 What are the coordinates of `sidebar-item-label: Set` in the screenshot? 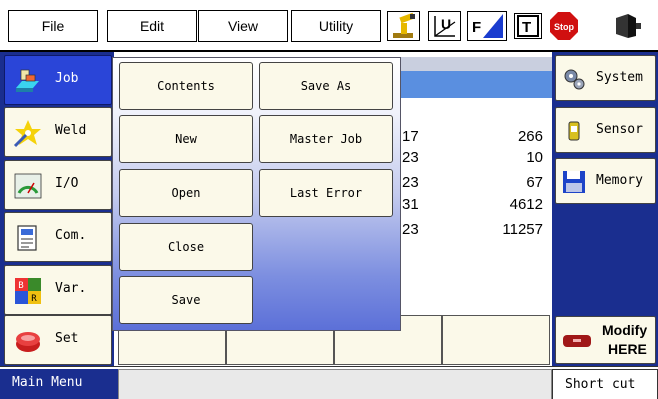 It's located at (67, 338).